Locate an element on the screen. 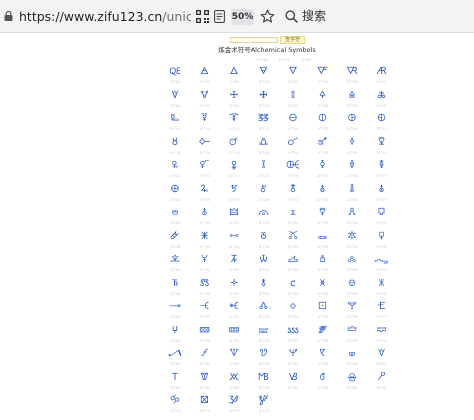  symbol-cell: 🜢 1F722 is located at coordinates (234, 169).